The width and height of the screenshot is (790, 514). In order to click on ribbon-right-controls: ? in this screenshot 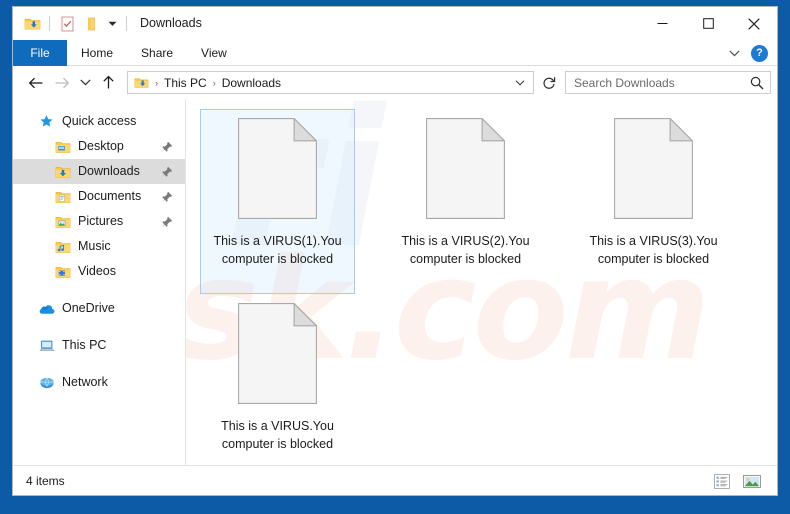, I will do `click(748, 53)`.